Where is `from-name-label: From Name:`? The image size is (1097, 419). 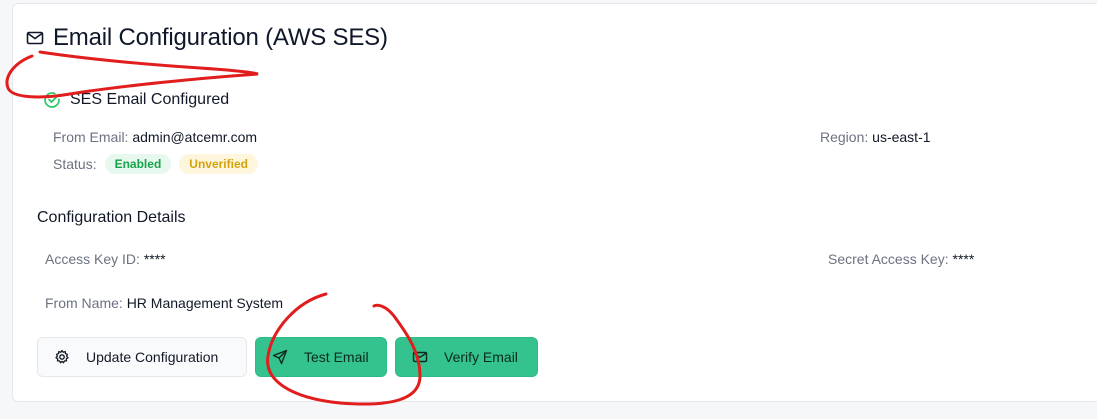
from-name-label: From Name: is located at coordinates (84, 303).